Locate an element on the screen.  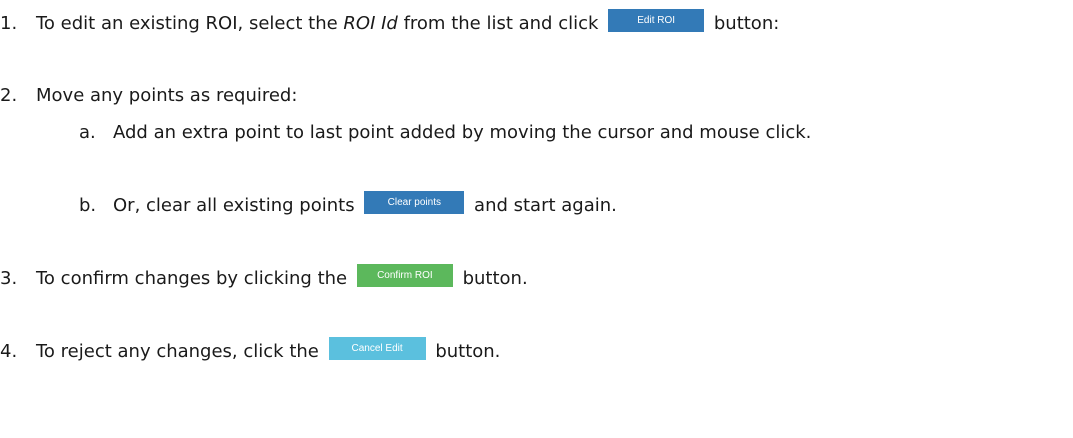
step-number: 4. is located at coordinates (9, 351).